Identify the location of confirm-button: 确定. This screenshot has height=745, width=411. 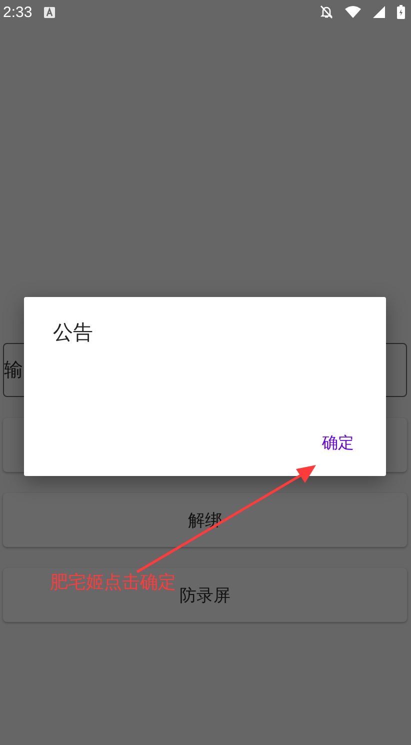
(338, 443).